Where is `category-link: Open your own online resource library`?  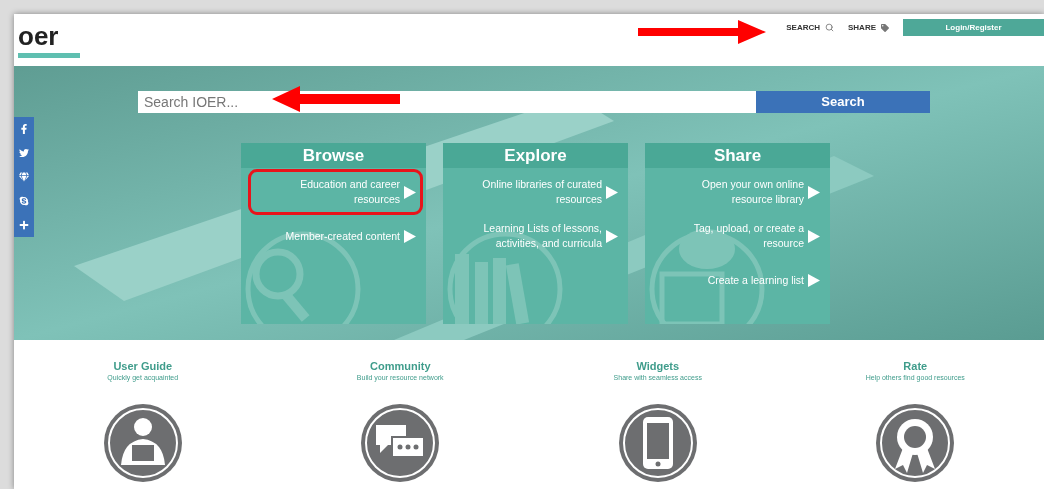 category-link: Open your own online resource library is located at coordinates (739, 192).